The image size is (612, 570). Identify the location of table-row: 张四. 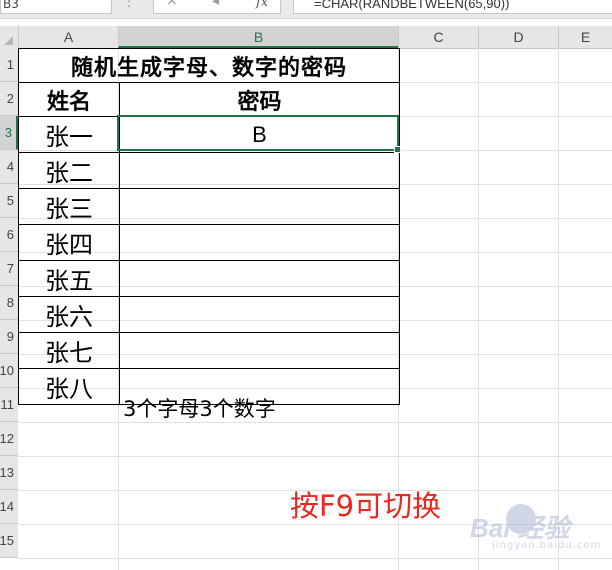
(209, 242).